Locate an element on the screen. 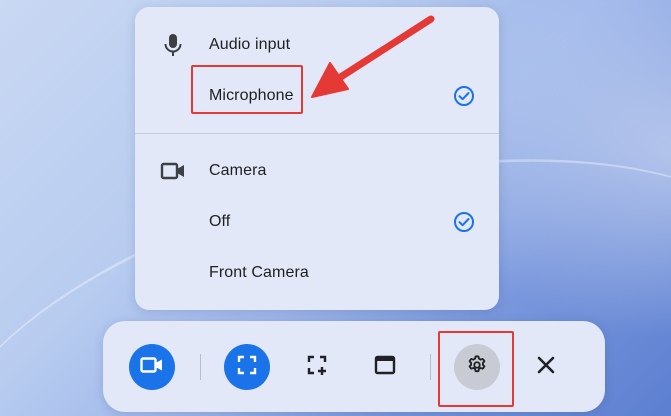 This screenshot has width=671, height=416. microphone-icon is located at coordinates (173, 45).